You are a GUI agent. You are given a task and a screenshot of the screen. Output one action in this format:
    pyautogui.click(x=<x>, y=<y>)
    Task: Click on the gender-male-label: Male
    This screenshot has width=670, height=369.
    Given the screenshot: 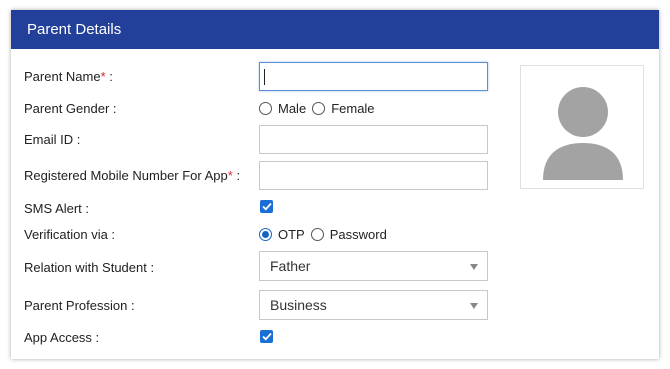 What is the action you would take?
    pyautogui.click(x=292, y=108)
    